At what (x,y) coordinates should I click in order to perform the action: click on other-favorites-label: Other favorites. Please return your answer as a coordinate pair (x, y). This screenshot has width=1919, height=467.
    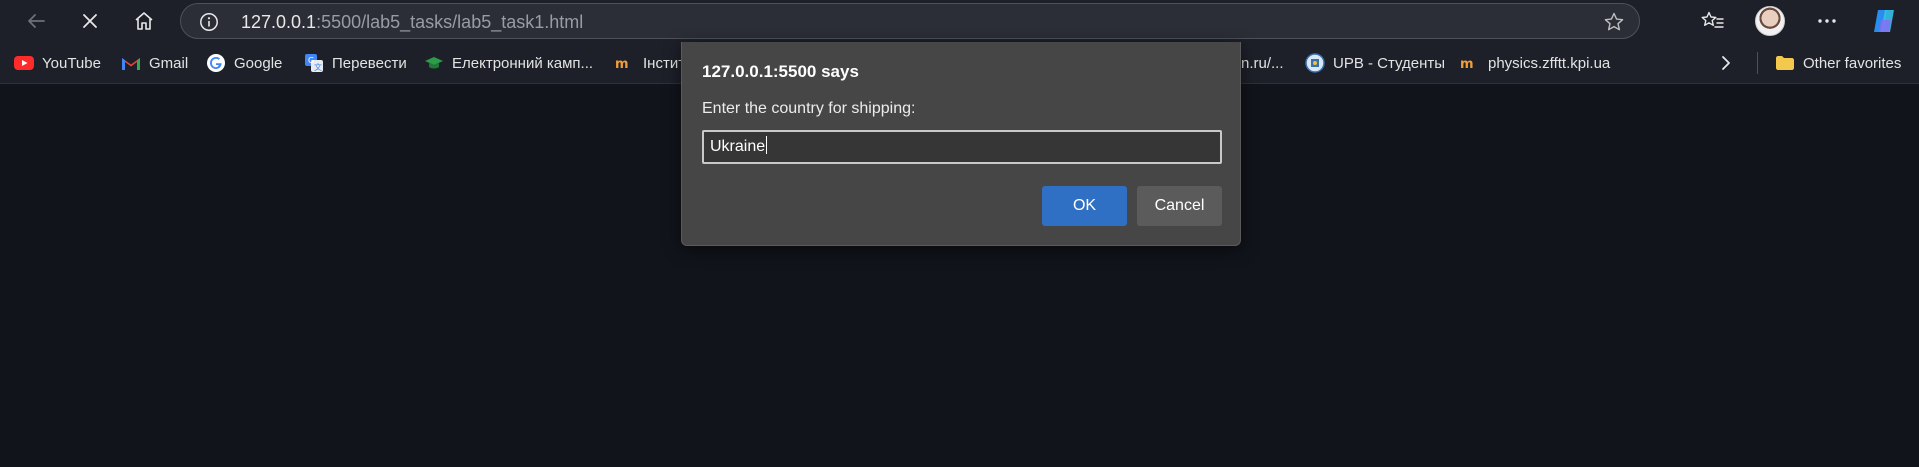
    Looking at the image, I should click on (1852, 63).